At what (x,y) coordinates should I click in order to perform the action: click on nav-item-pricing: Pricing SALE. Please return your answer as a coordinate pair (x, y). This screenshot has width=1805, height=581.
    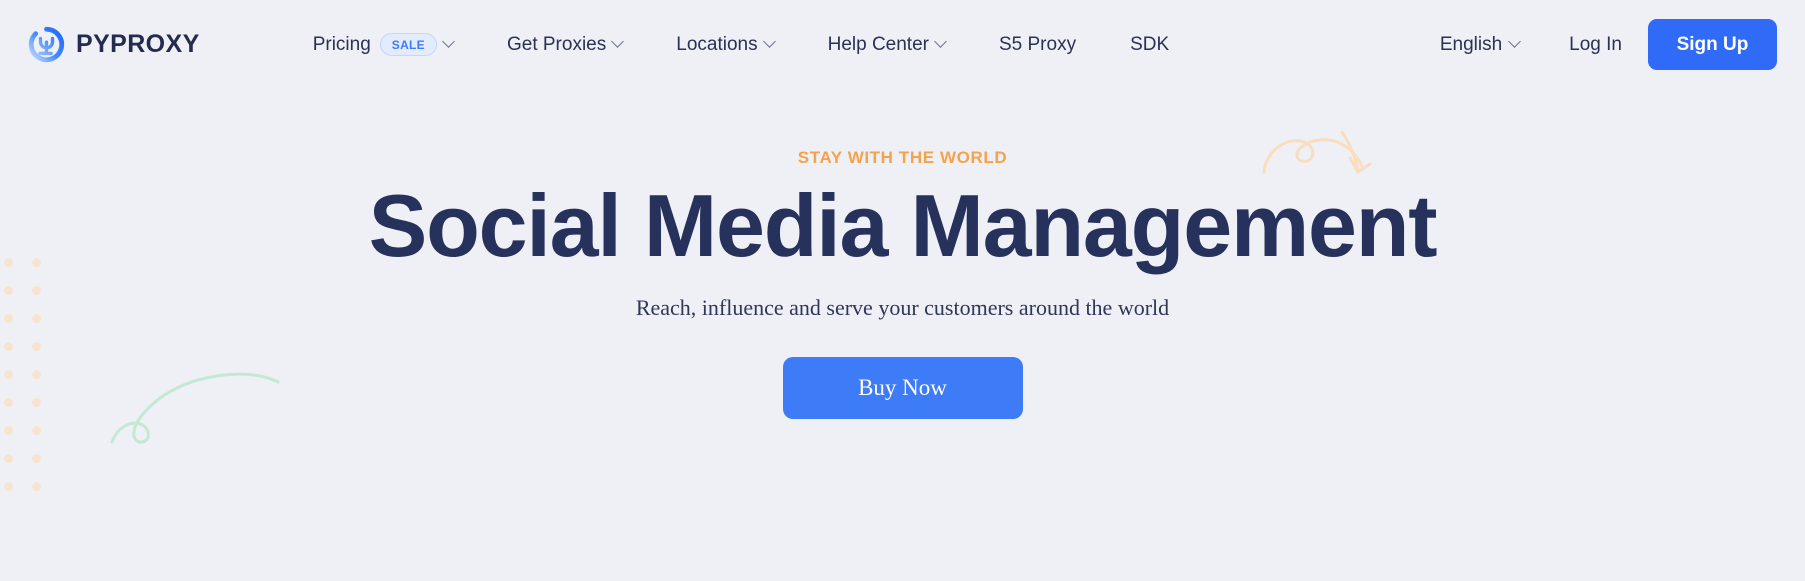
    Looking at the image, I should click on (383, 44).